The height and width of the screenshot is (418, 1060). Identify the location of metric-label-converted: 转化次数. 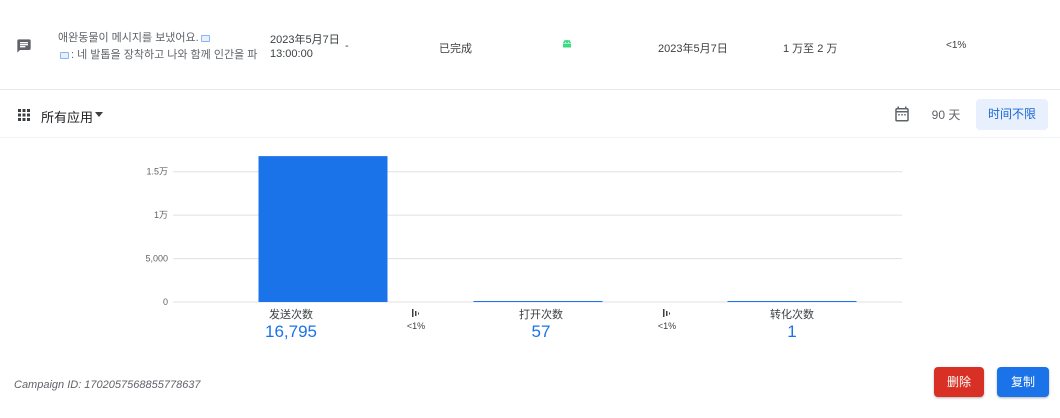
(792, 315).